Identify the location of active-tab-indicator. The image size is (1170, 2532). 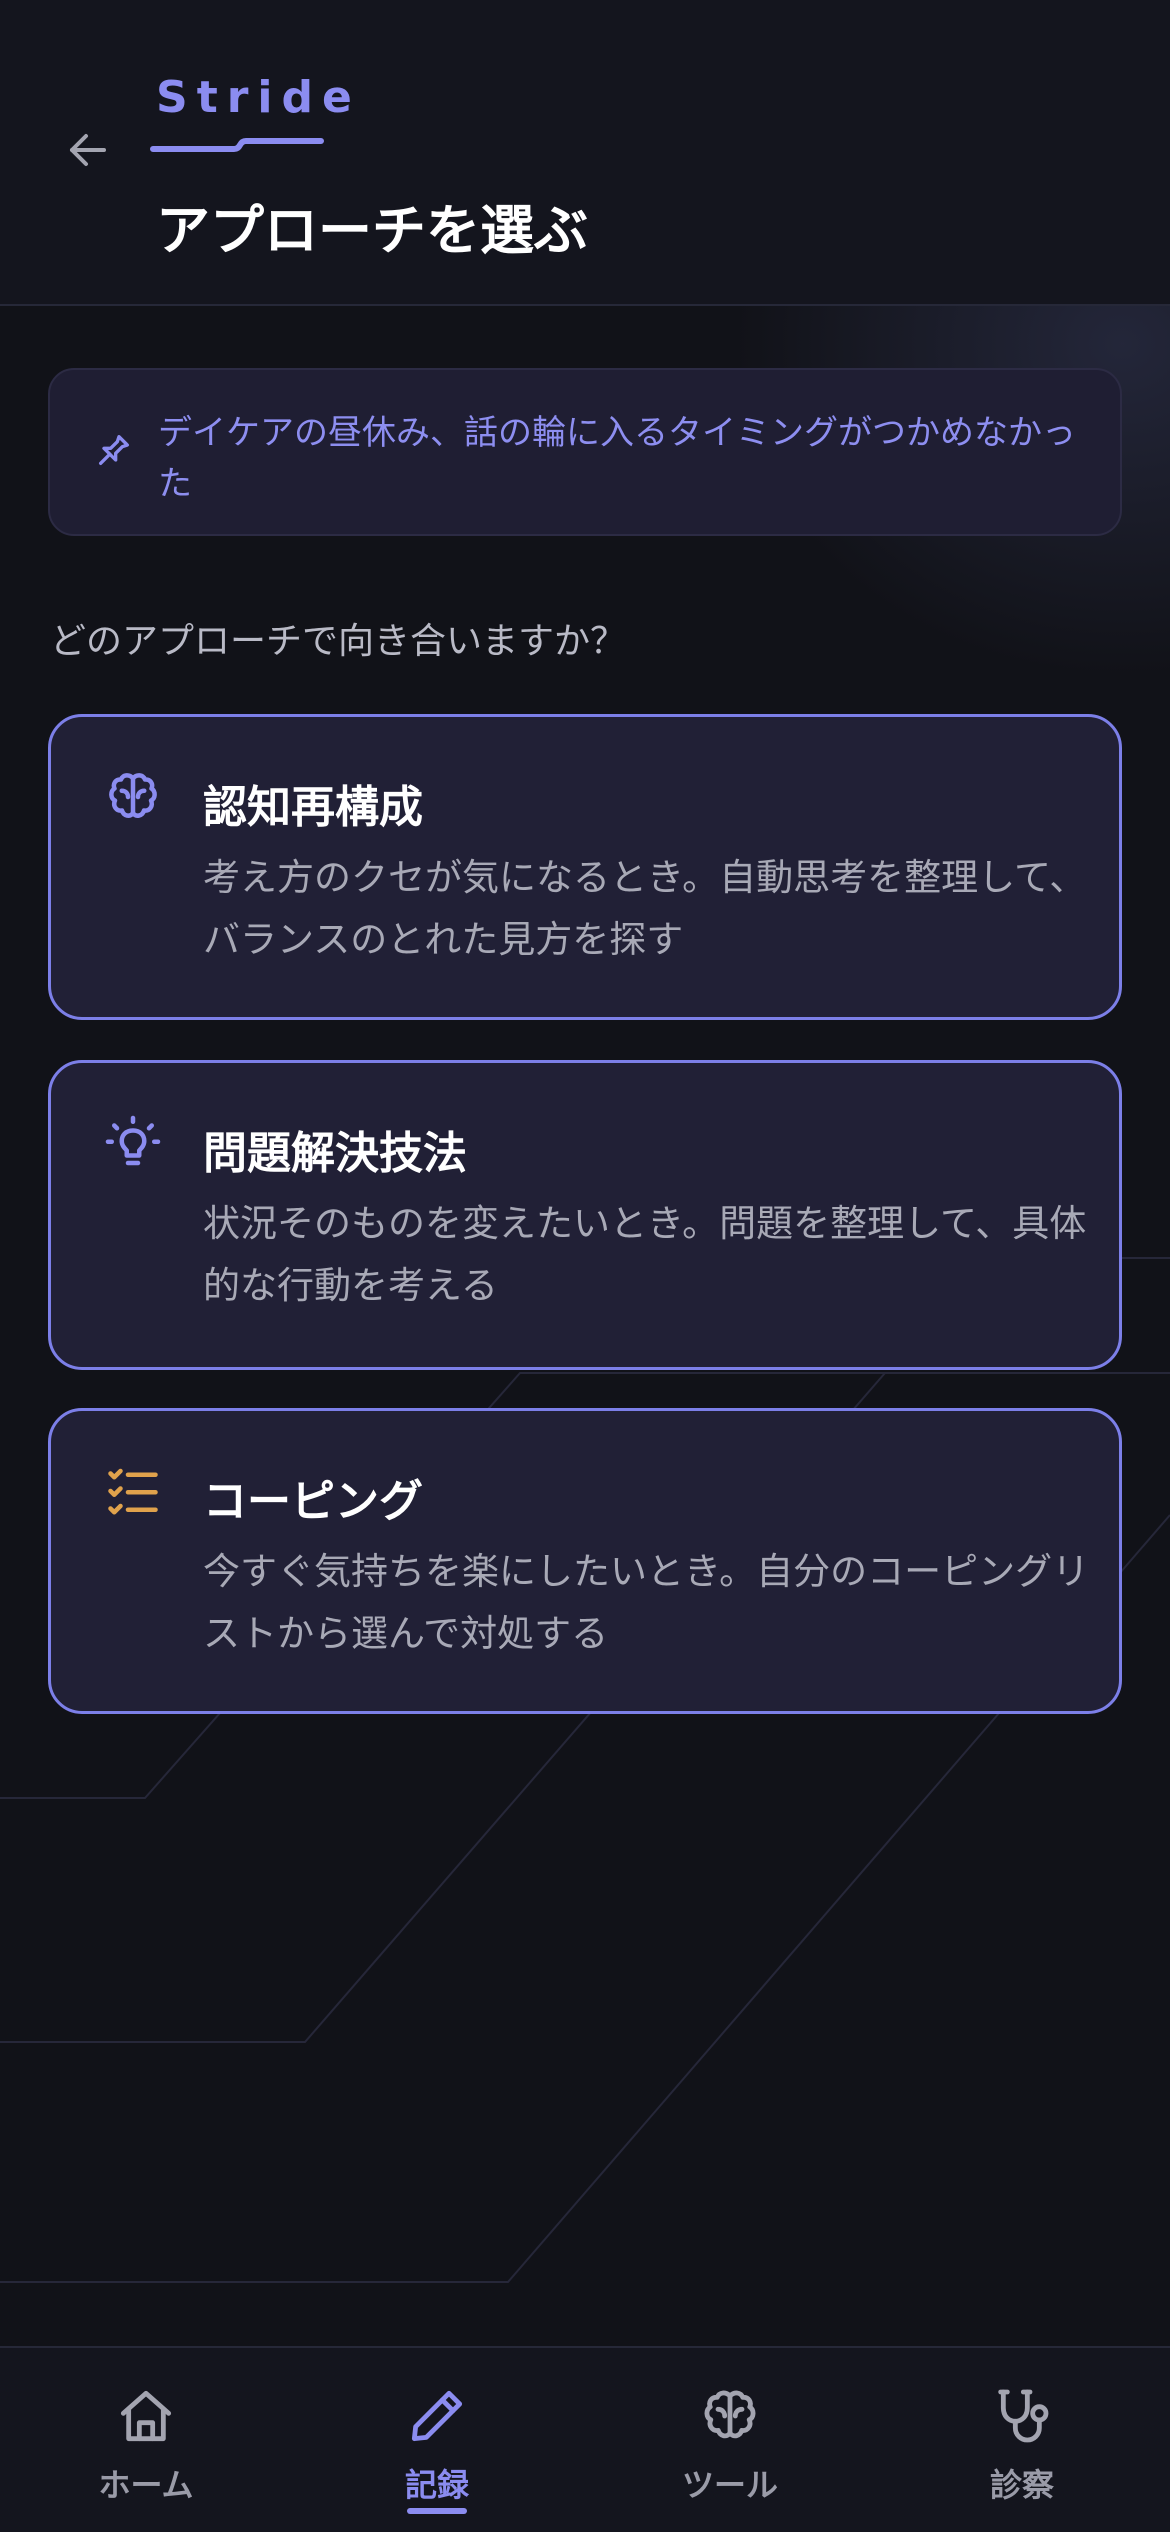
(437, 2511).